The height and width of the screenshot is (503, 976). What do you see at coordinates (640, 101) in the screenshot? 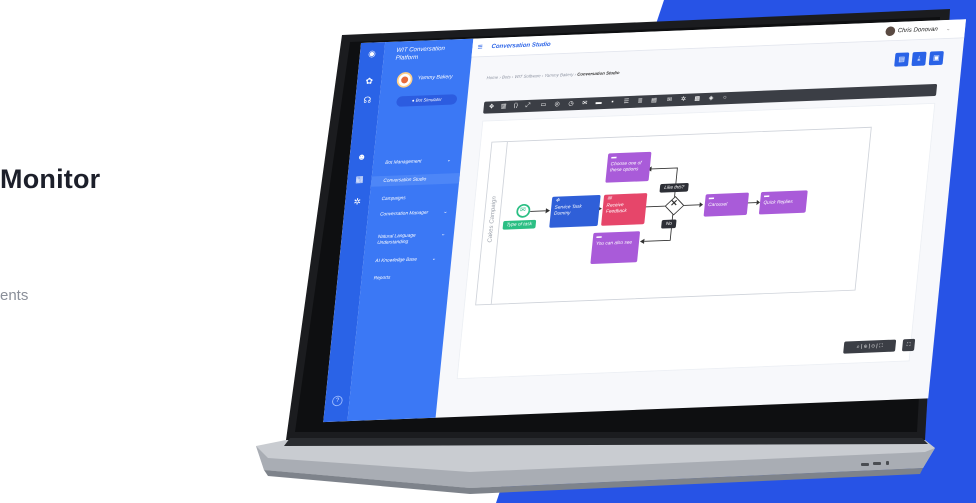
I see `menu-icon: ≣` at bounding box center [640, 101].